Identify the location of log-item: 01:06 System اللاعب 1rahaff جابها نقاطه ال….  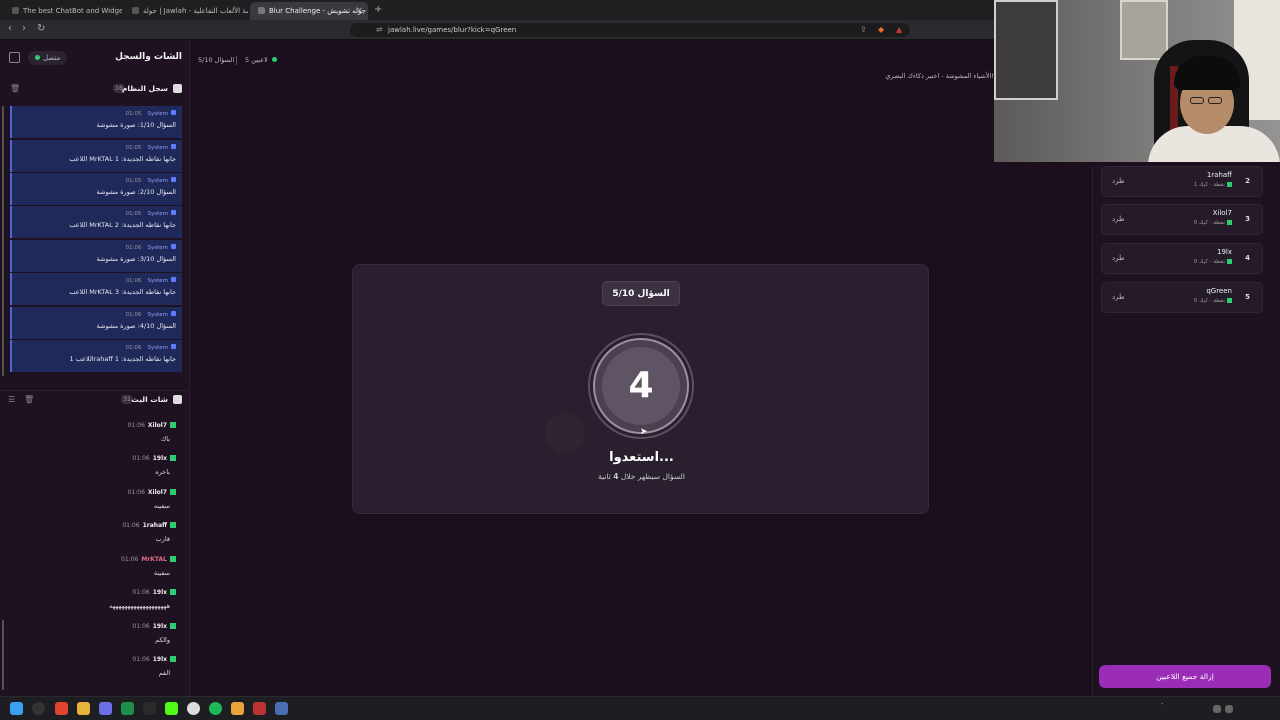
(96, 356).